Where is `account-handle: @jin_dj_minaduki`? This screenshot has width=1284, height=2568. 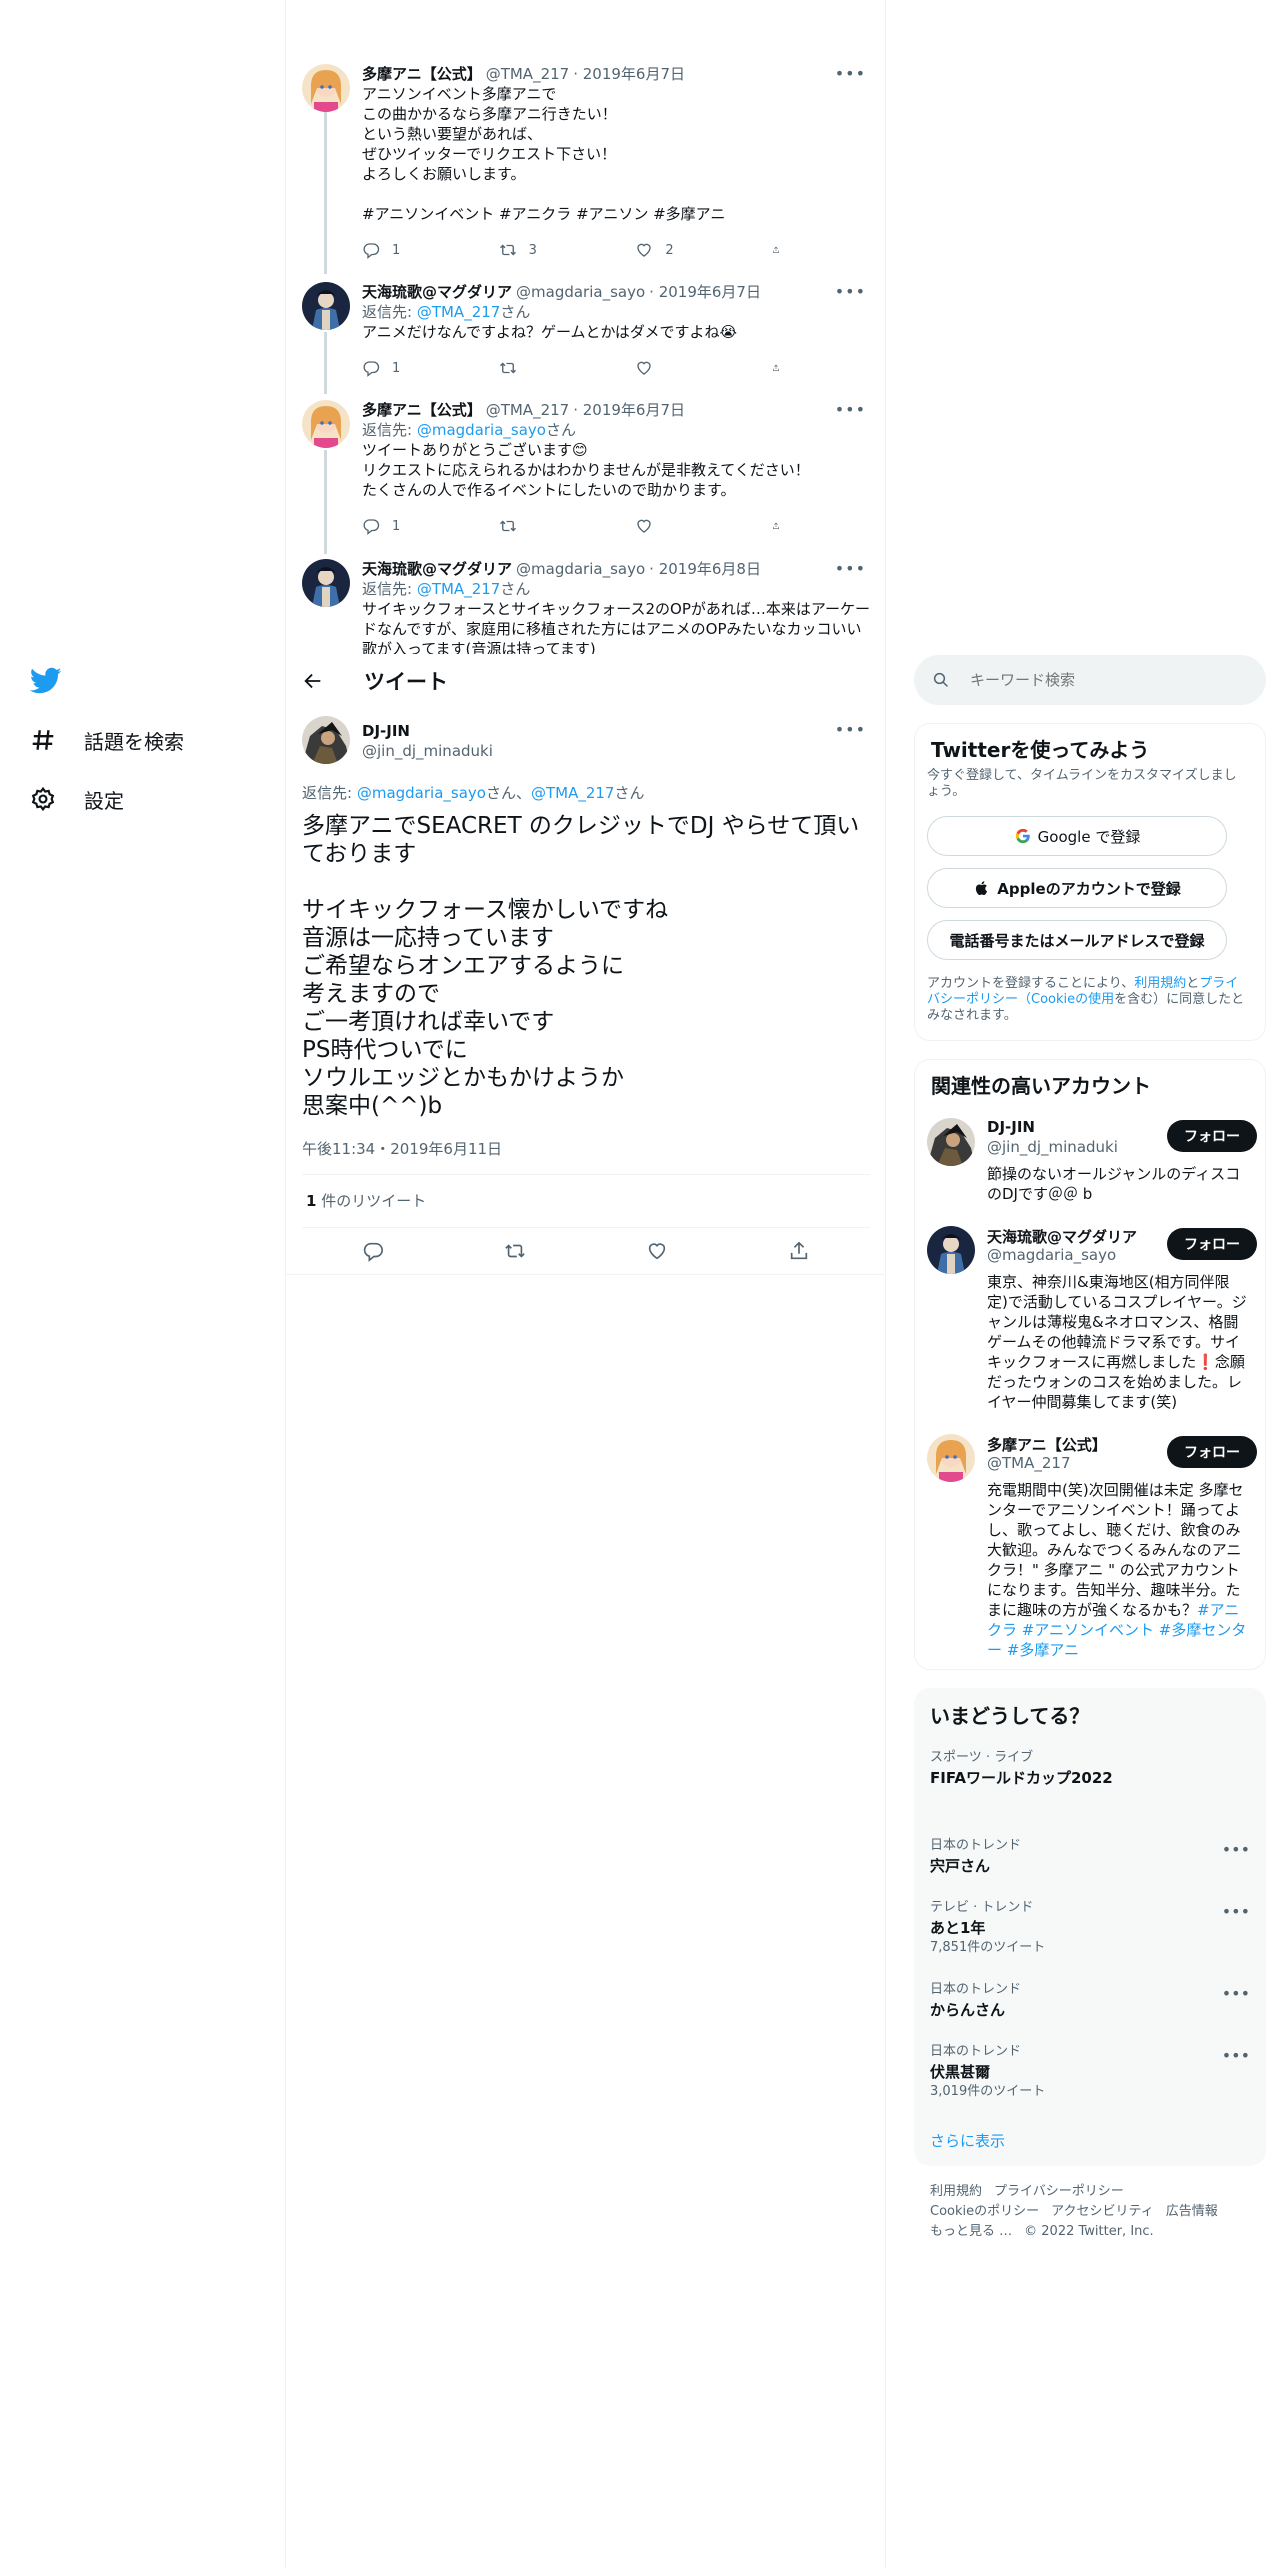
account-handle: @jin_dj_minaduki is located at coordinates (1052, 1147).